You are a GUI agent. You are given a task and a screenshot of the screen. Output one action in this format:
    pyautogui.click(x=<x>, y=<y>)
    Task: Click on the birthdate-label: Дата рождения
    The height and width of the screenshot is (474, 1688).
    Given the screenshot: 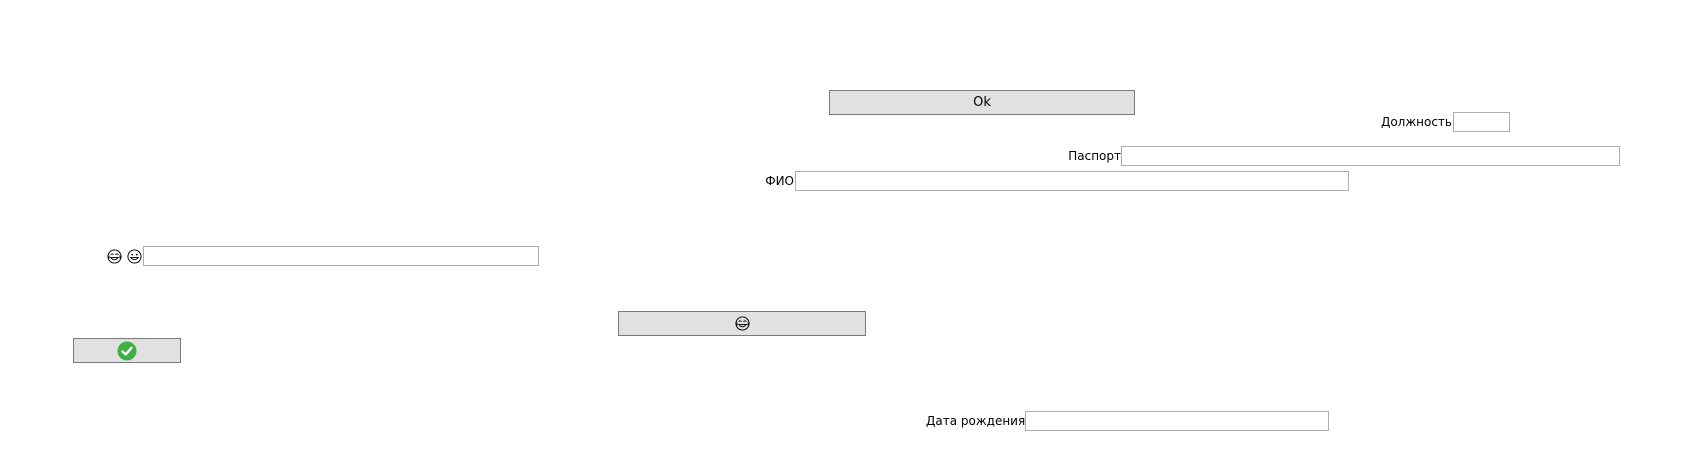 What is the action you would take?
    pyautogui.click(x=976, y=421)
    